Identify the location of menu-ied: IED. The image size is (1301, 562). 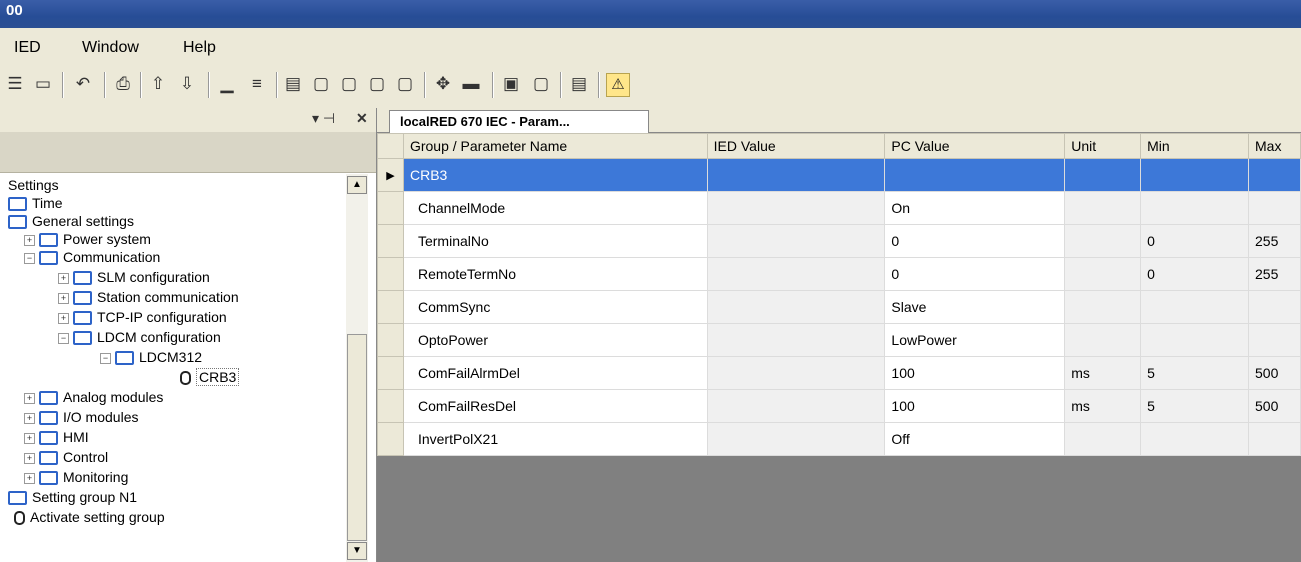
(27, 48).